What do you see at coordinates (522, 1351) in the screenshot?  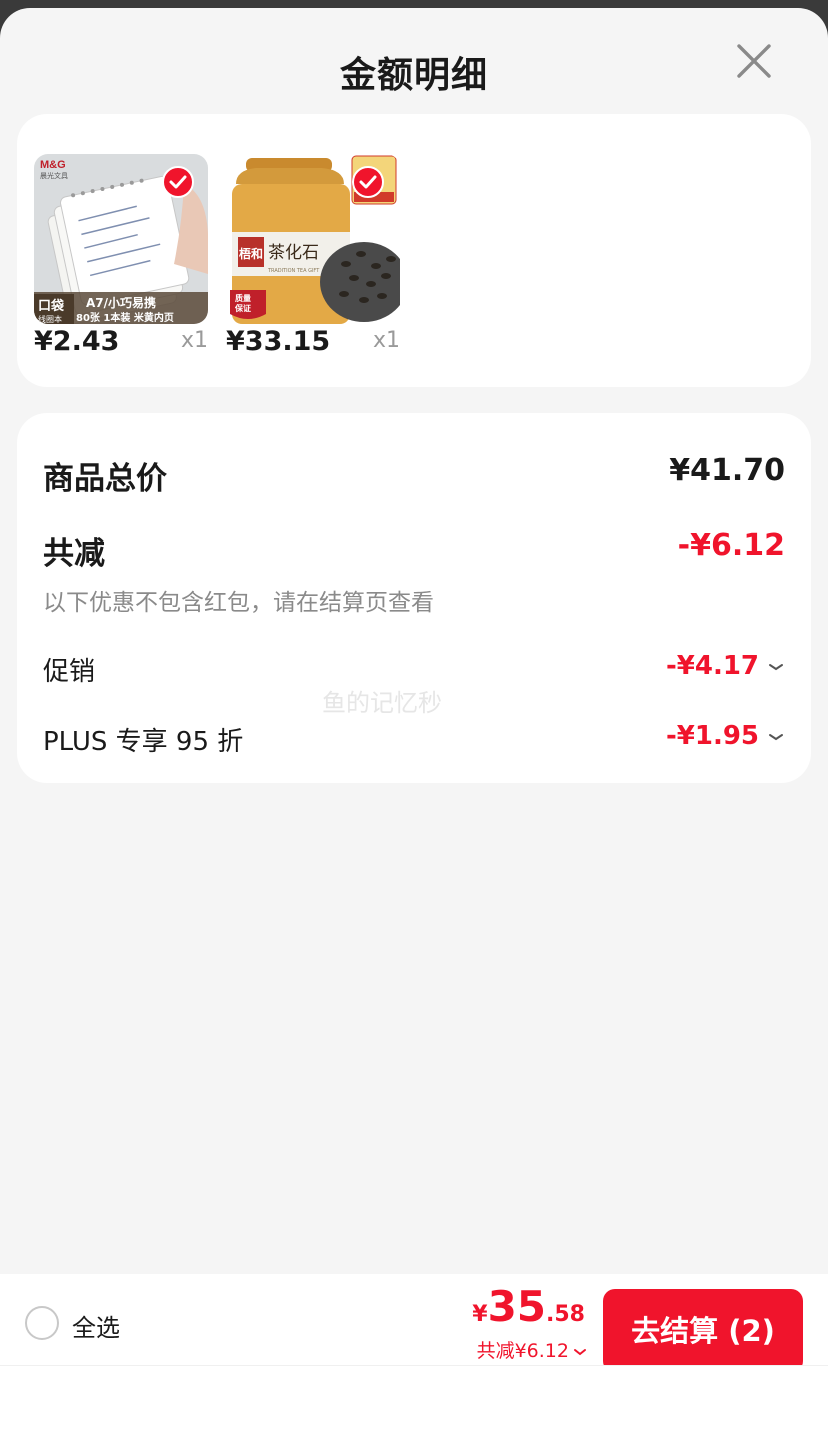 I see `saved-amount-text: 共减¥6.12` at bounding box center [522, 1351].